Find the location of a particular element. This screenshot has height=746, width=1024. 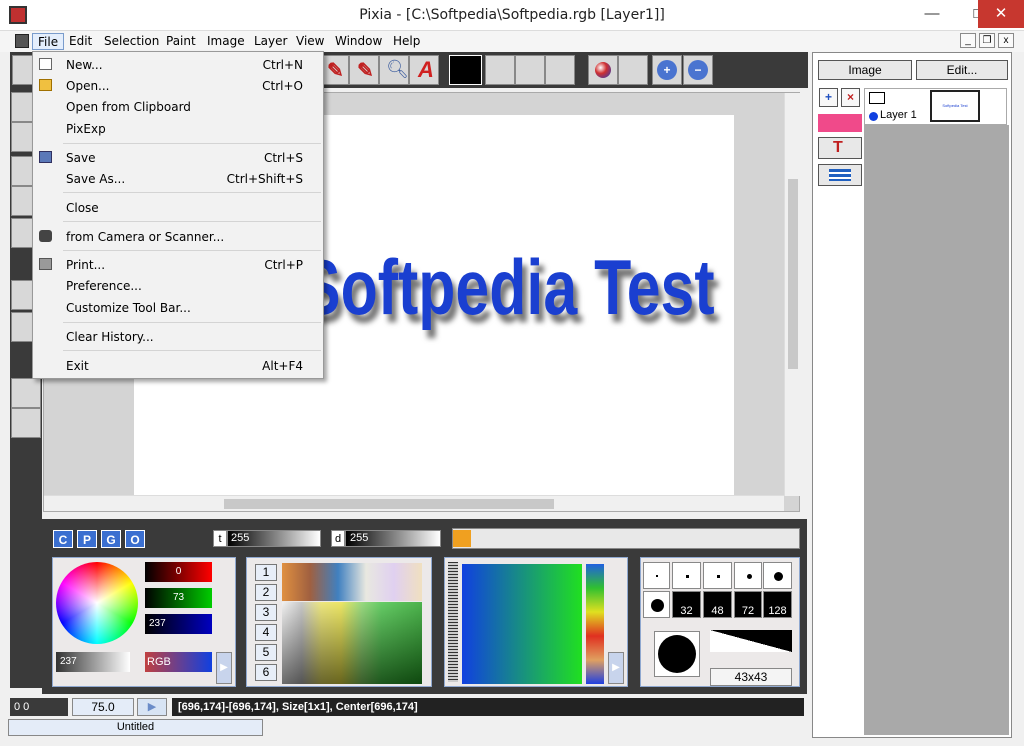

menu-file: File is located at coordinates (48, 41).